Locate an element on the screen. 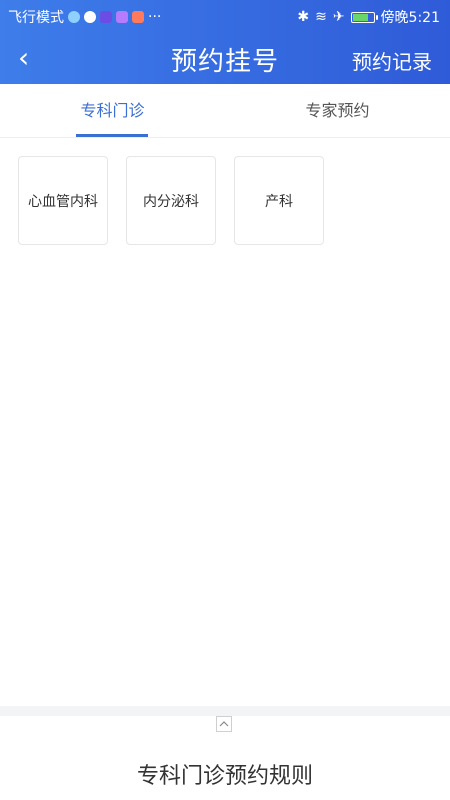 This screenshot has height=800, width=450. section-divider is located at coordinates (225, 711).